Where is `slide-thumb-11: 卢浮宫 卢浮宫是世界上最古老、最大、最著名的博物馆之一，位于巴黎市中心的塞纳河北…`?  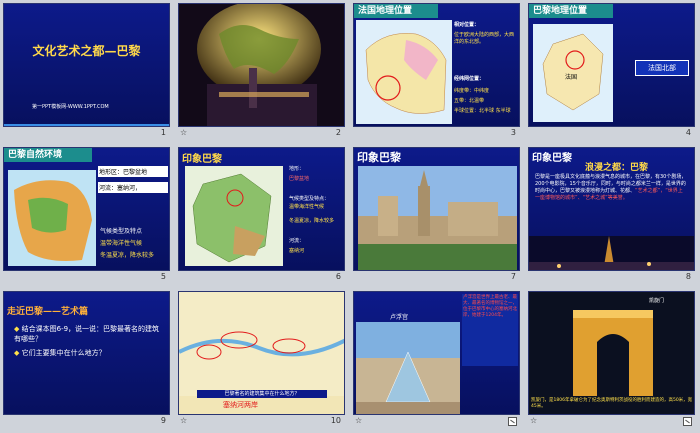 slide-thumb-11: 卢浮宫 卢浮宫是世界上最古老、最大、最著名的博物馆之一，位于巴黎市中心的塞纳河北… is located at coordinates (437, 360).